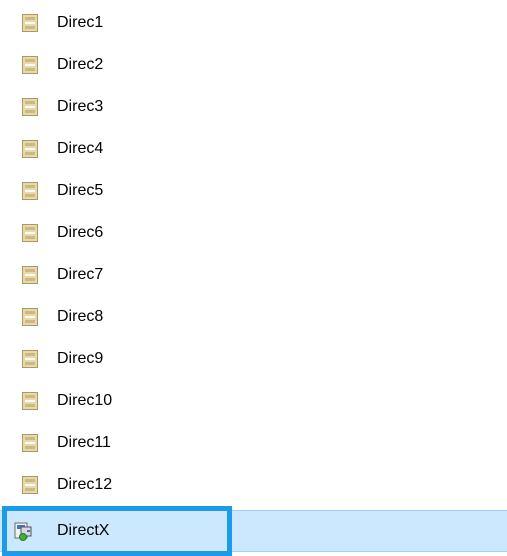 The width and height of the screenshot is (507, 556). Describe the element at coordinates (80, 106) in the screenshot. I see `list-item-label: Direc3` at that location.